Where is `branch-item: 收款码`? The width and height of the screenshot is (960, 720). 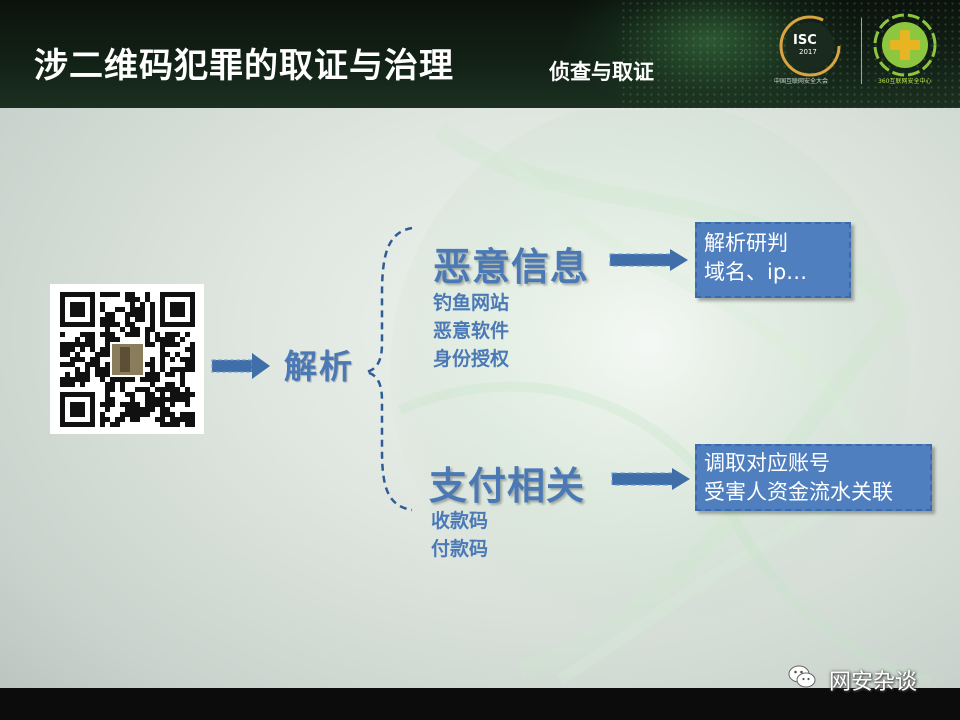 branch-item: 收款码 is located at coordinates (460, 521).